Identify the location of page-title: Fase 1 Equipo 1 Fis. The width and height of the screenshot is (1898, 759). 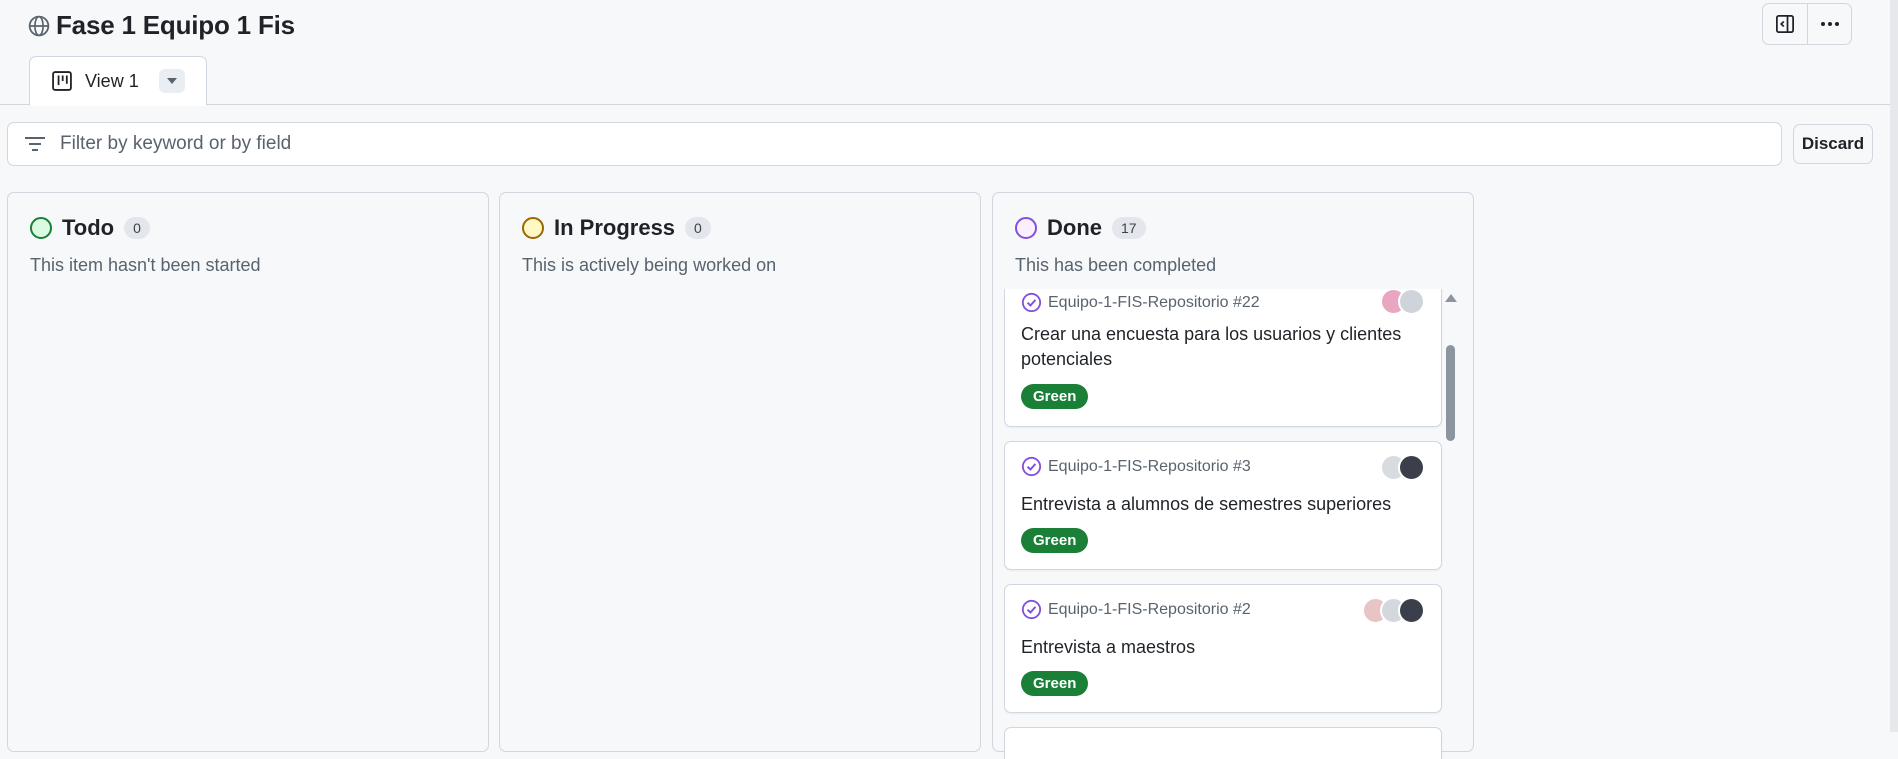
(175, 25).